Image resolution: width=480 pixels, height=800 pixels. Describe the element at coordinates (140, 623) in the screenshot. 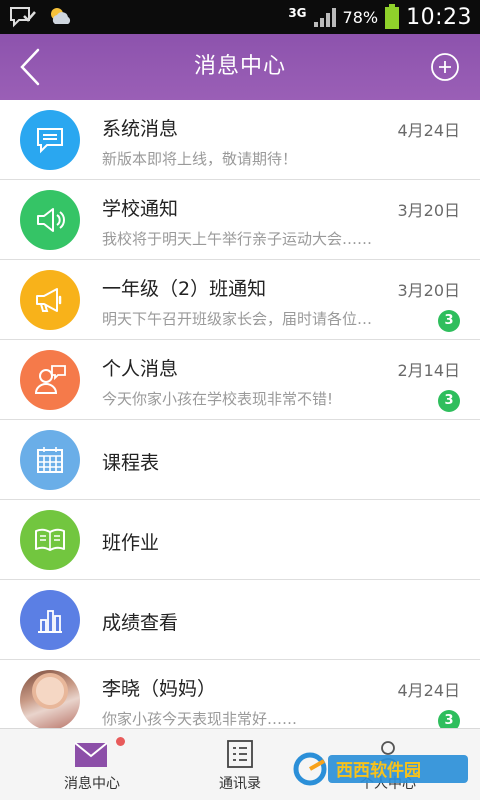

I see `item-title: 成绩查看` at that location.